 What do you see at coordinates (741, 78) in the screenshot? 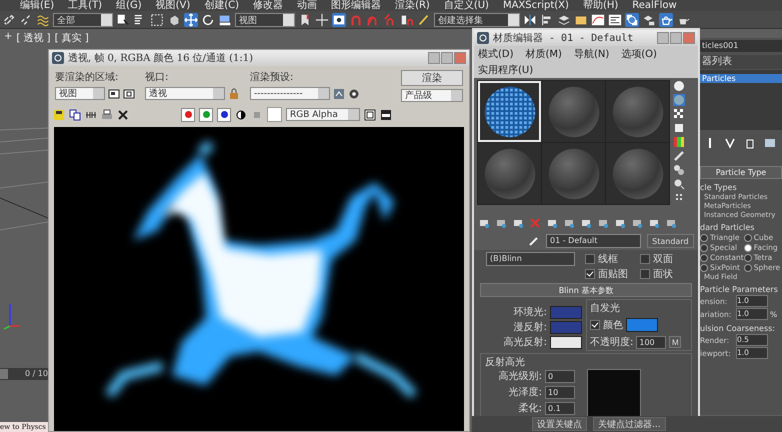
I see `stack-item: Particles` at bounding box center [741, 78].